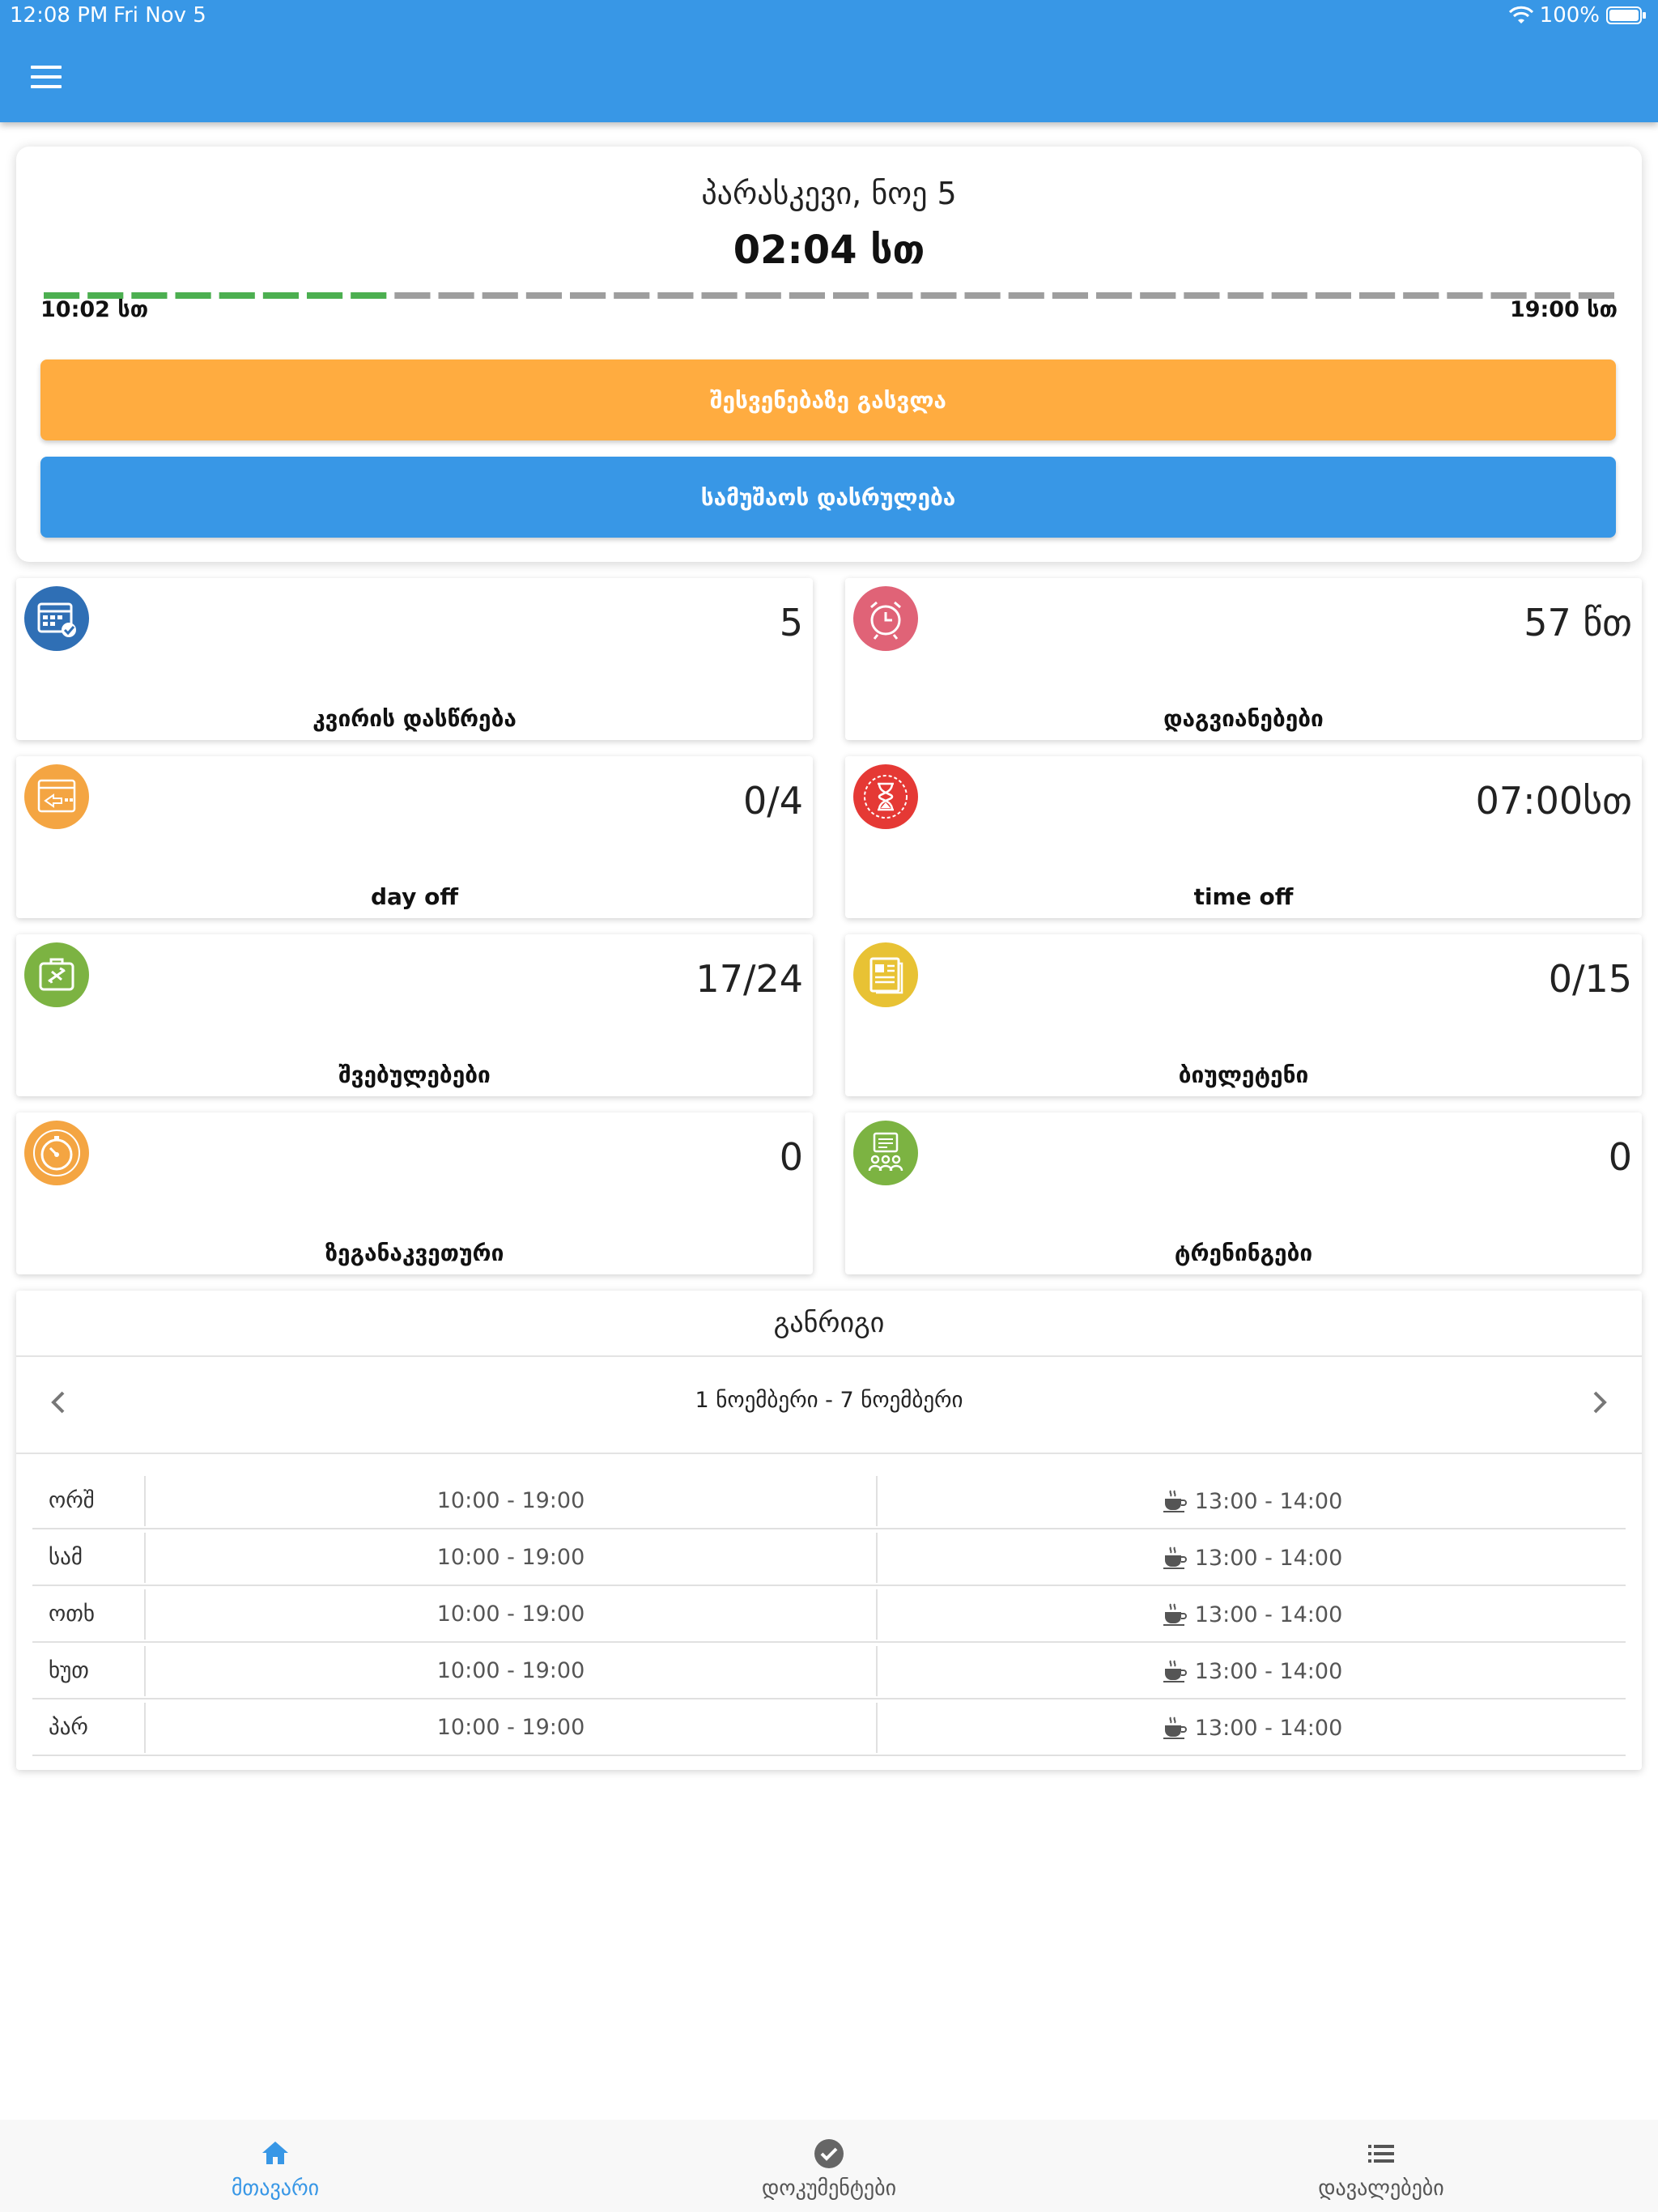  Describe the element at coordinates (275, 2166) in the screenshot. I see `tab-home: მთავარი` at that location.